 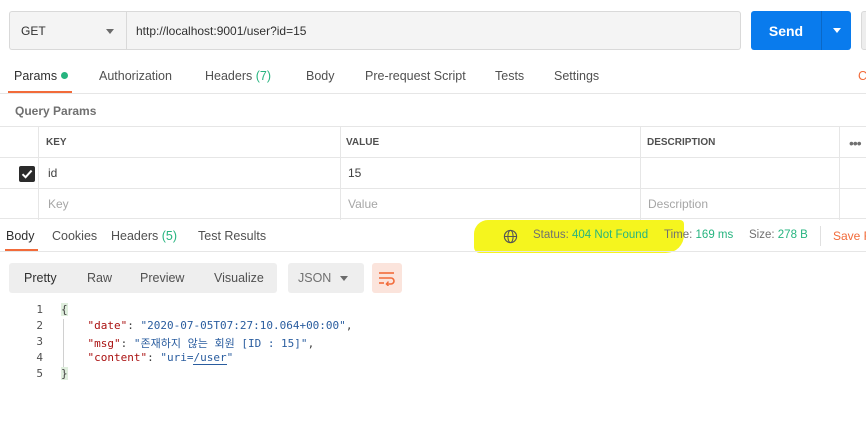 I want to click on tab-label: Cookies, so click(x=75, y=236).